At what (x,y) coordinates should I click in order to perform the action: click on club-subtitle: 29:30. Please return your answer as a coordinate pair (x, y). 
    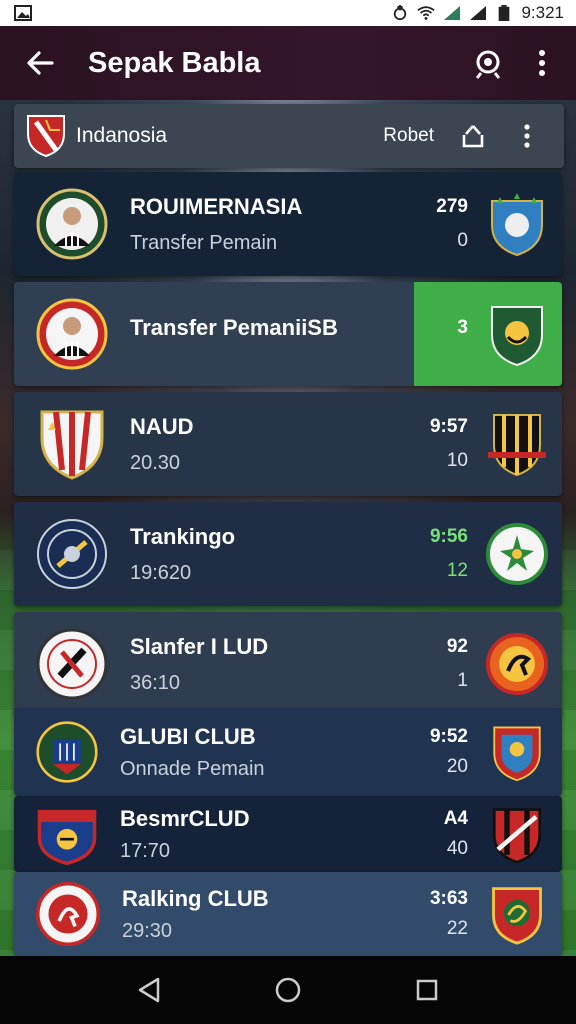
    Looking at the image, I should click on (147, 930).